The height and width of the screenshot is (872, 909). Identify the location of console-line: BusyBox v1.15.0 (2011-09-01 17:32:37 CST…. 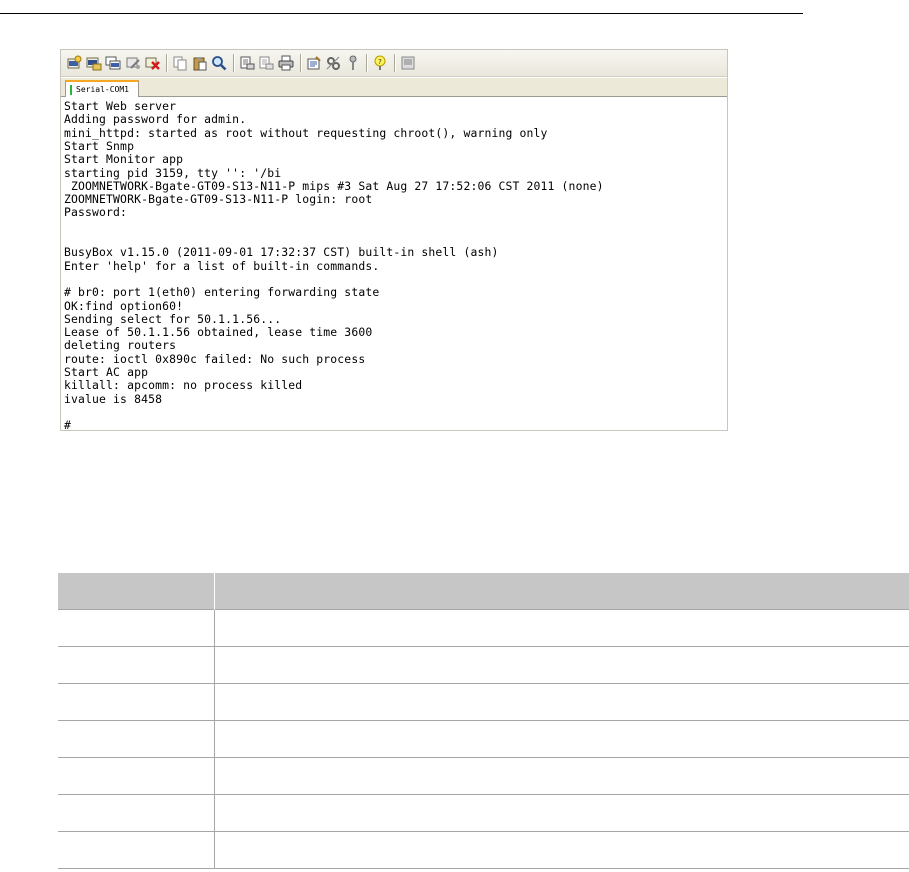
(281, 252).